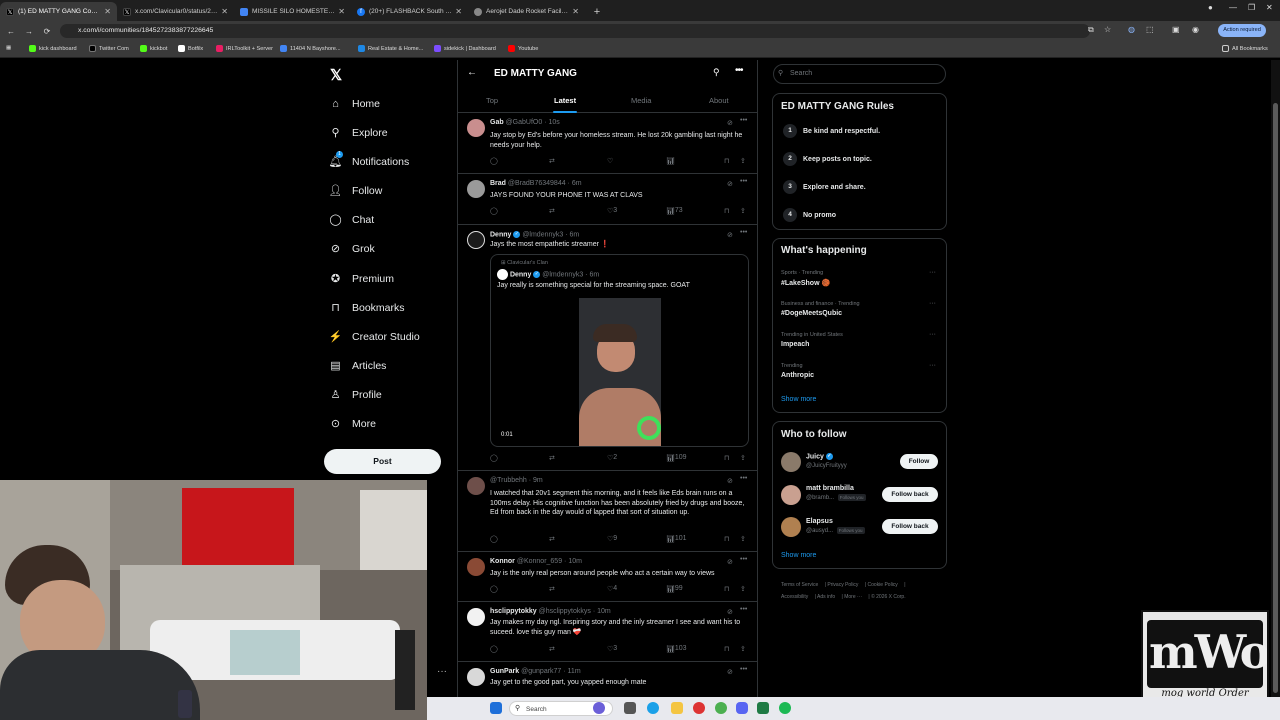 The width and height of the screenshot is (1280, 720). I want to click on search-input: Search, so click(859, 74).